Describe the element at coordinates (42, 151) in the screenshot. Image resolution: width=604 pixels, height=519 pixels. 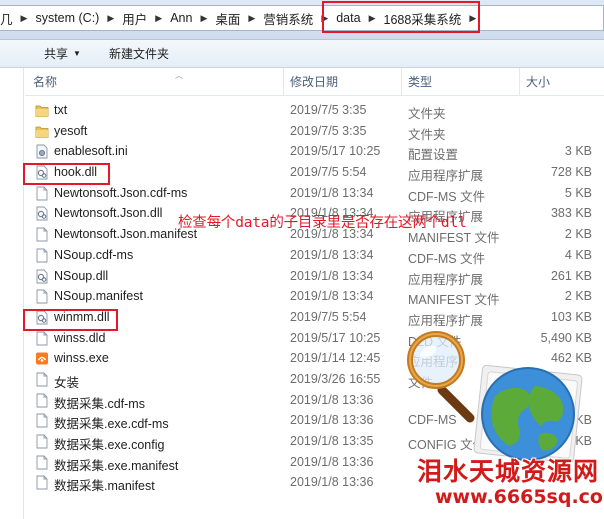
I see `config-file-icon` at that location.